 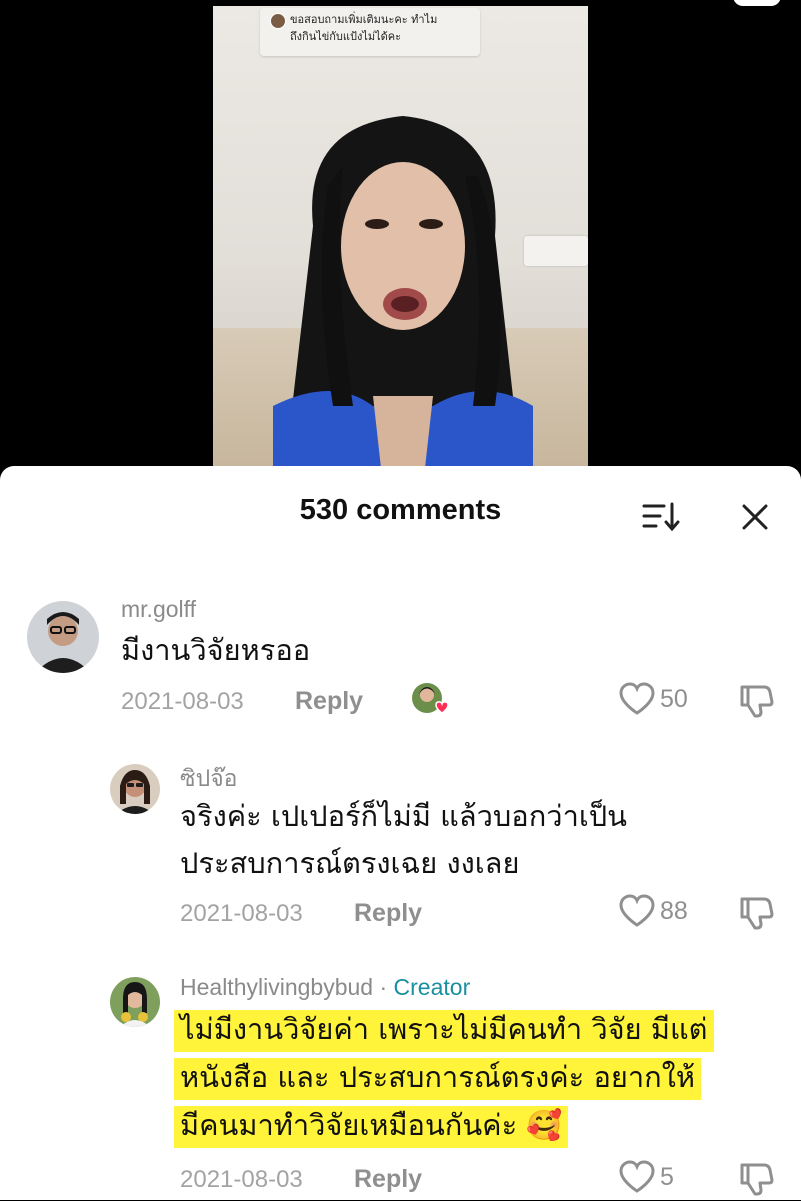 I want to click on comment-username: mr.golff, so click(x=158, y=609).